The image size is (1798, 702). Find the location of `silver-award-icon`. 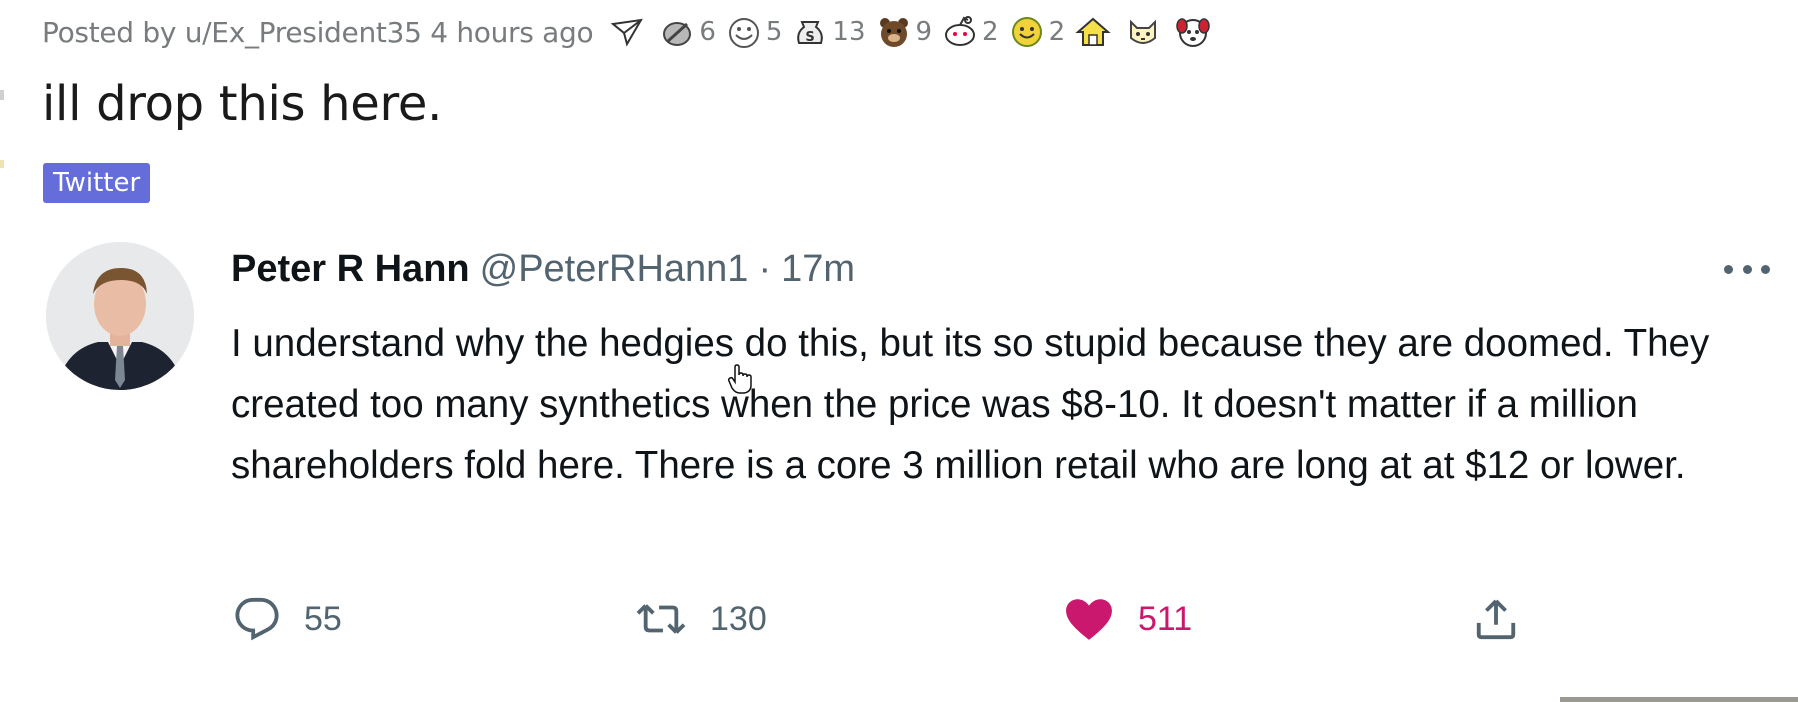

silver-award-icon is located at coordinates (677, 34).